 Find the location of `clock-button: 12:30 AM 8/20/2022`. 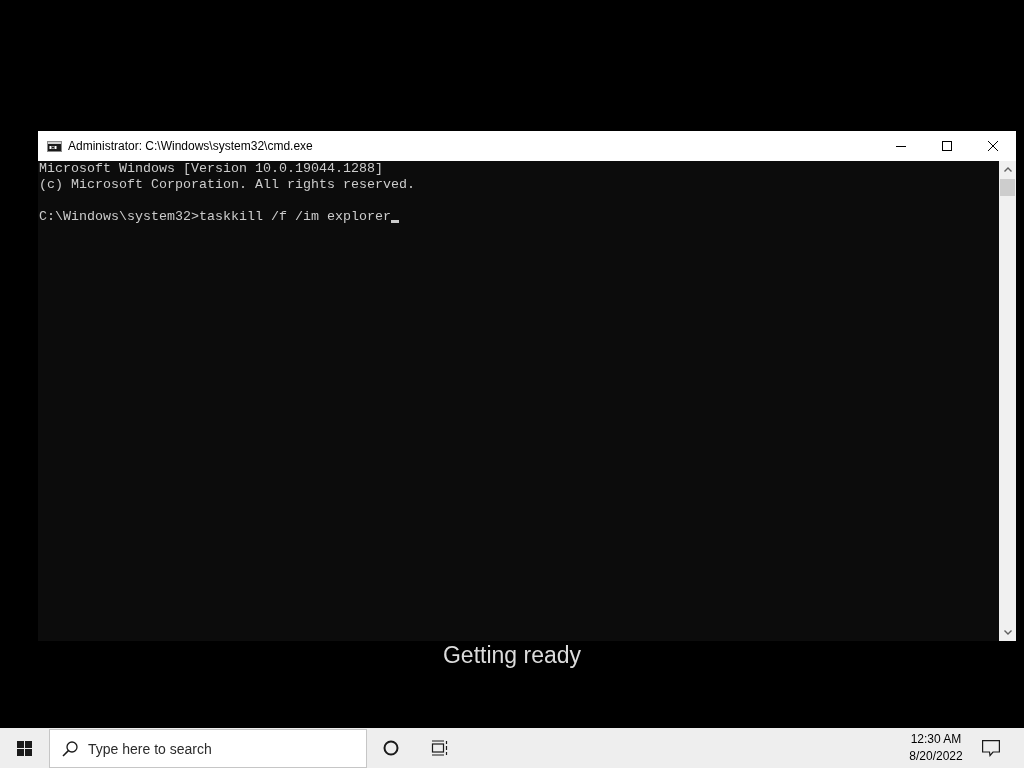

clock-button: 12:30 AM 8/20/2022 is located at coordinates (936, 748).